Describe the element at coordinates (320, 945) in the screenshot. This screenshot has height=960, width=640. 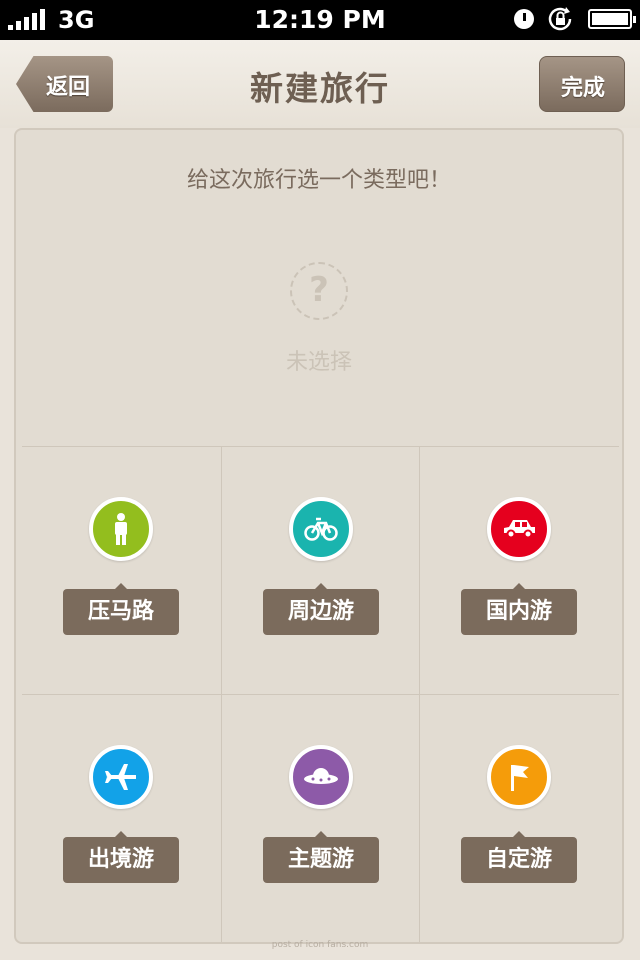
I see `watermark: post of icon fans.com` at that location.